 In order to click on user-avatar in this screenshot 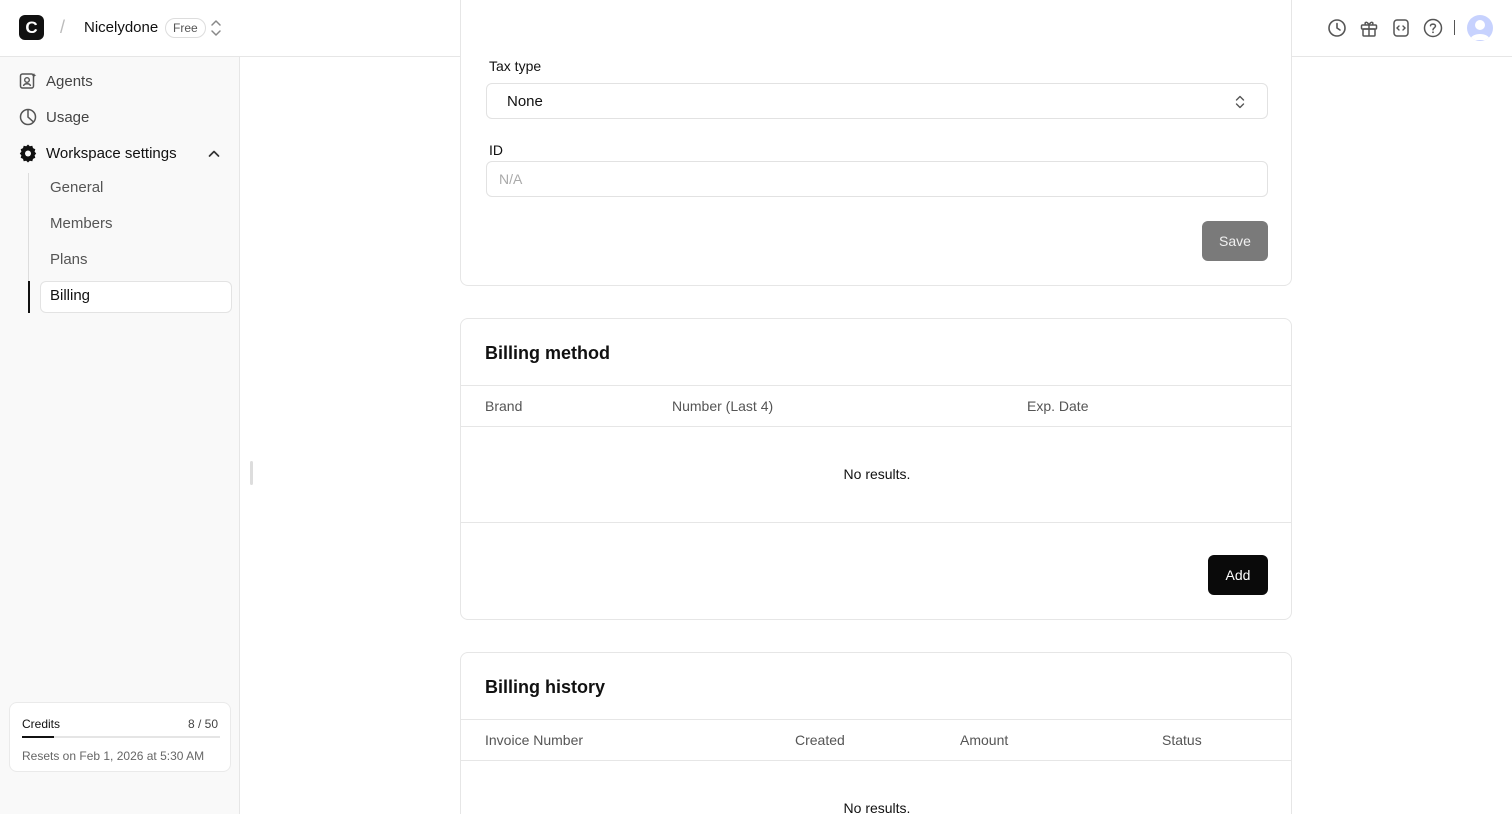, I will do `click(1480, 28)`.